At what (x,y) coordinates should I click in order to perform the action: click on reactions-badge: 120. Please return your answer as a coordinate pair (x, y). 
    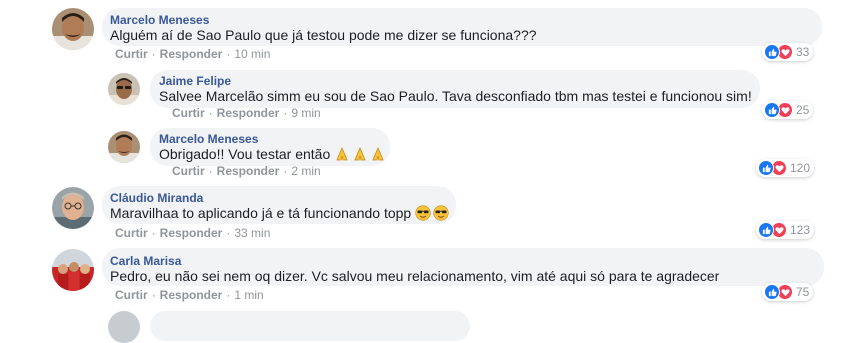
    Looking at the image, I should click on (785, 168).